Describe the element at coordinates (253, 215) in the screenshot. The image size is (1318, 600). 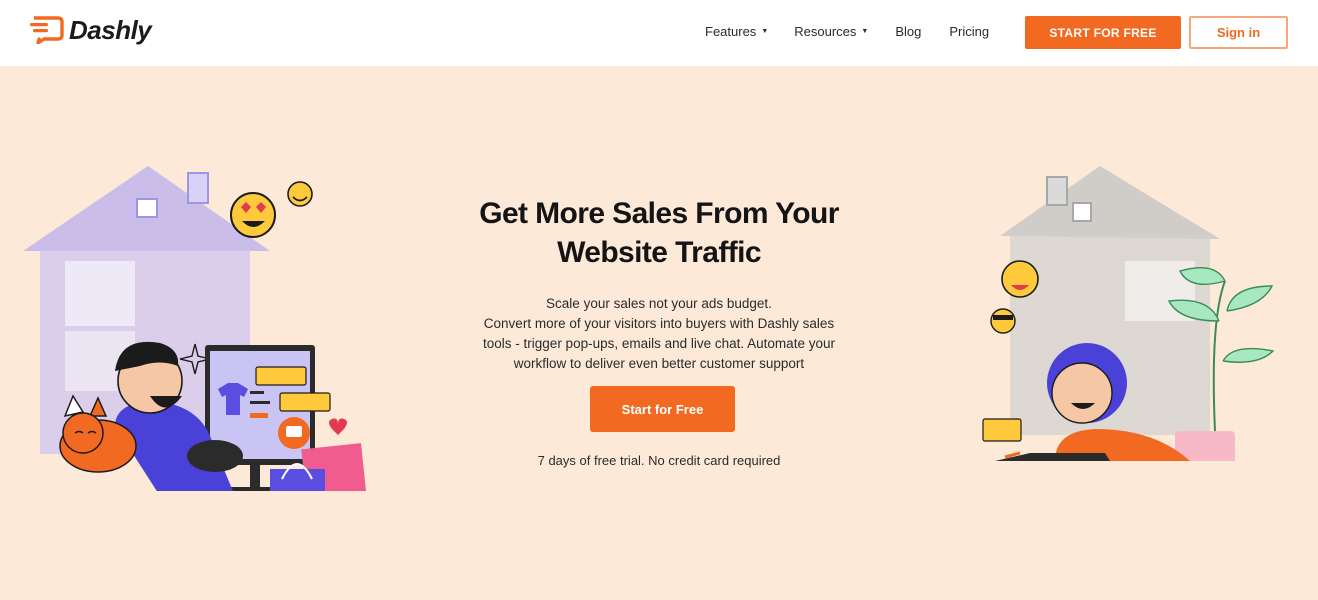
I see `heart-eyes-emoji-icon` at that location.